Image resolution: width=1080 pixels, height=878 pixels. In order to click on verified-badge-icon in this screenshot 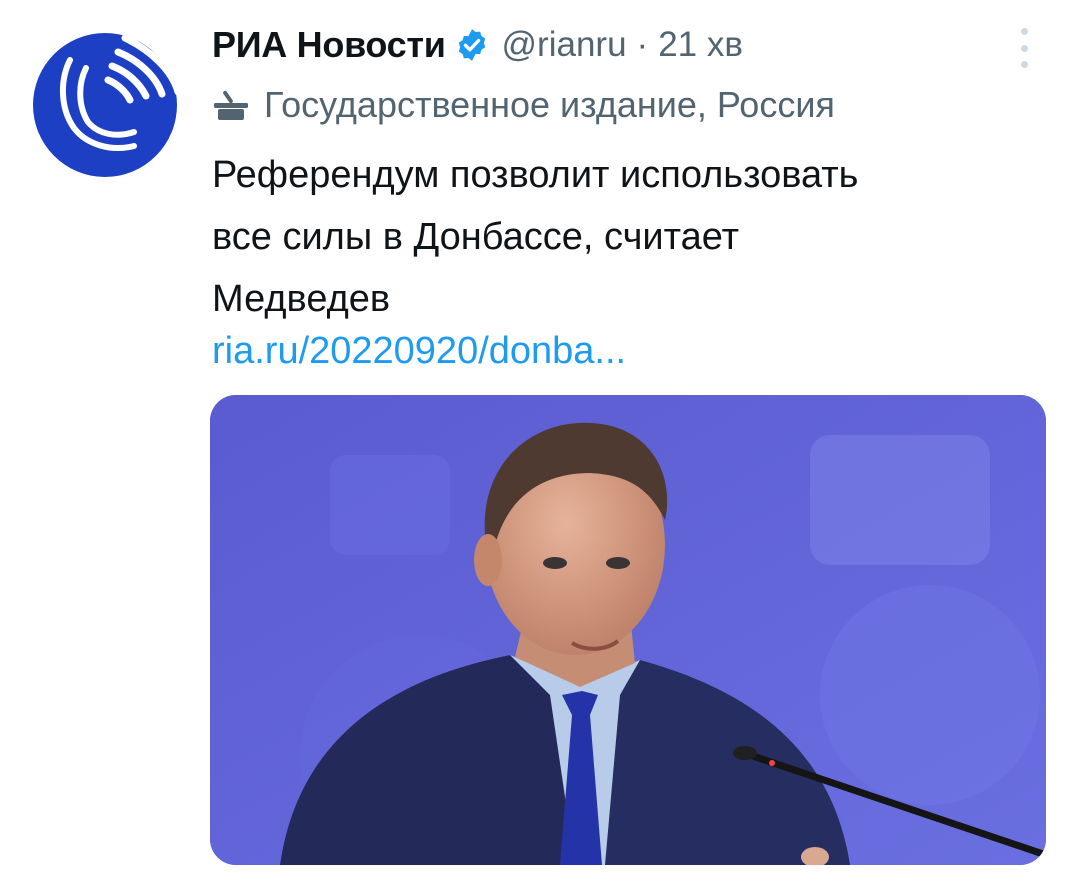, I will do `click(471, 45)`.